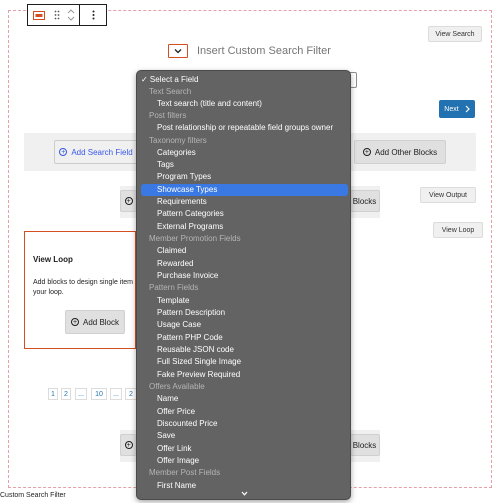 Image resolution: width=500 pixels, height=503 pixels. I want to click on dropdown-option: Pattern Categories, so click(243, 214).